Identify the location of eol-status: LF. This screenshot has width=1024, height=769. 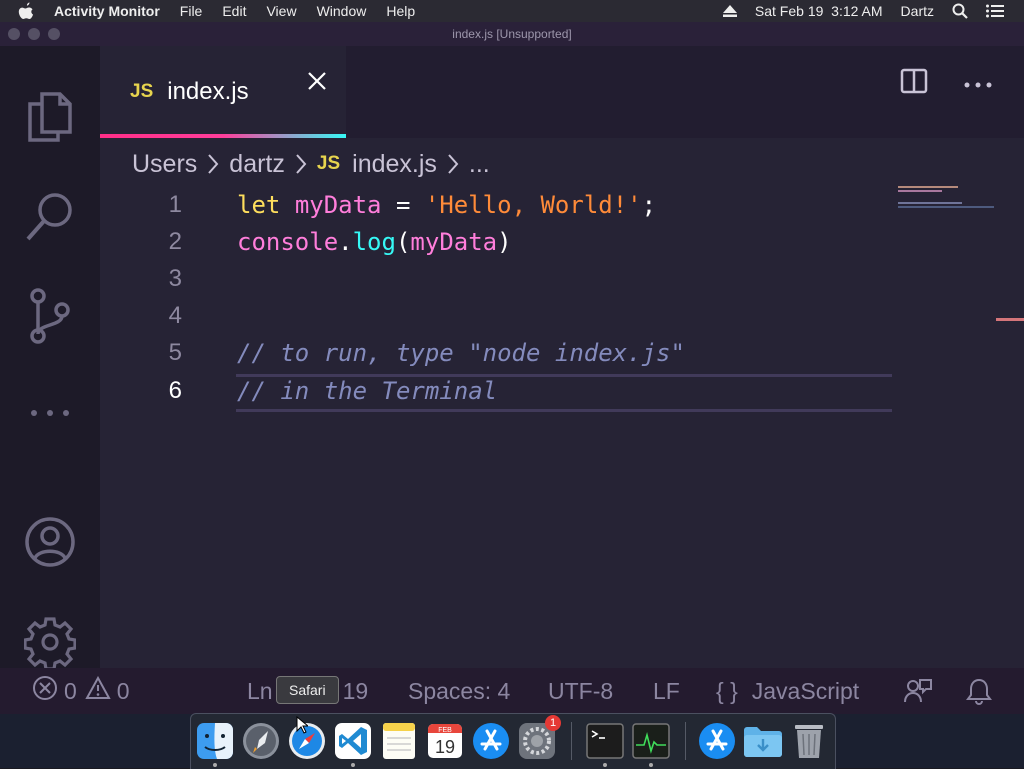
(666, 691).